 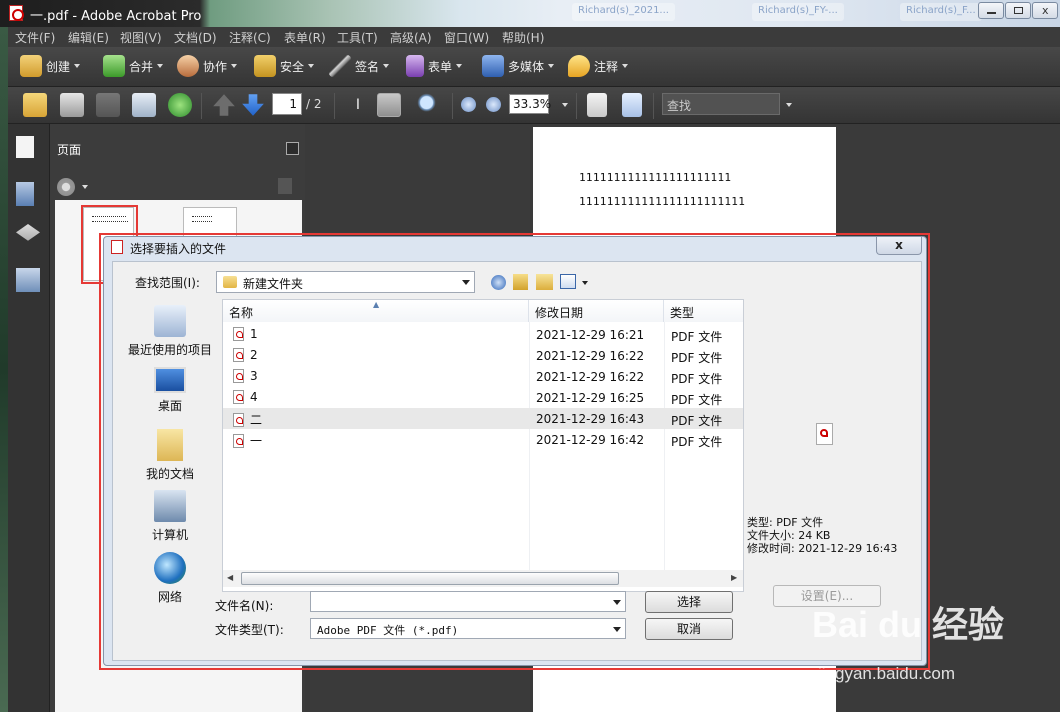 What do you see at coordinates (31, 66) in the screenshot?
I see `create-icon` at bounding box center [31, 66].